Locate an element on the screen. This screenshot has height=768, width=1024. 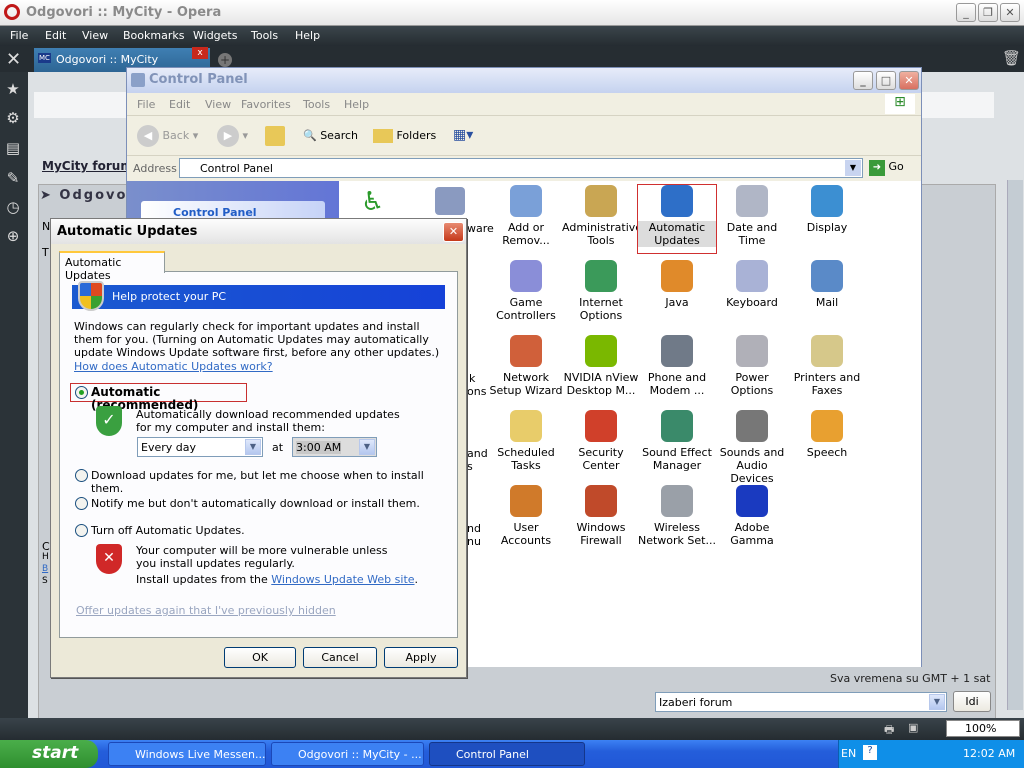
cp-menu-tools: Tools is located at coordinates (316, 104).